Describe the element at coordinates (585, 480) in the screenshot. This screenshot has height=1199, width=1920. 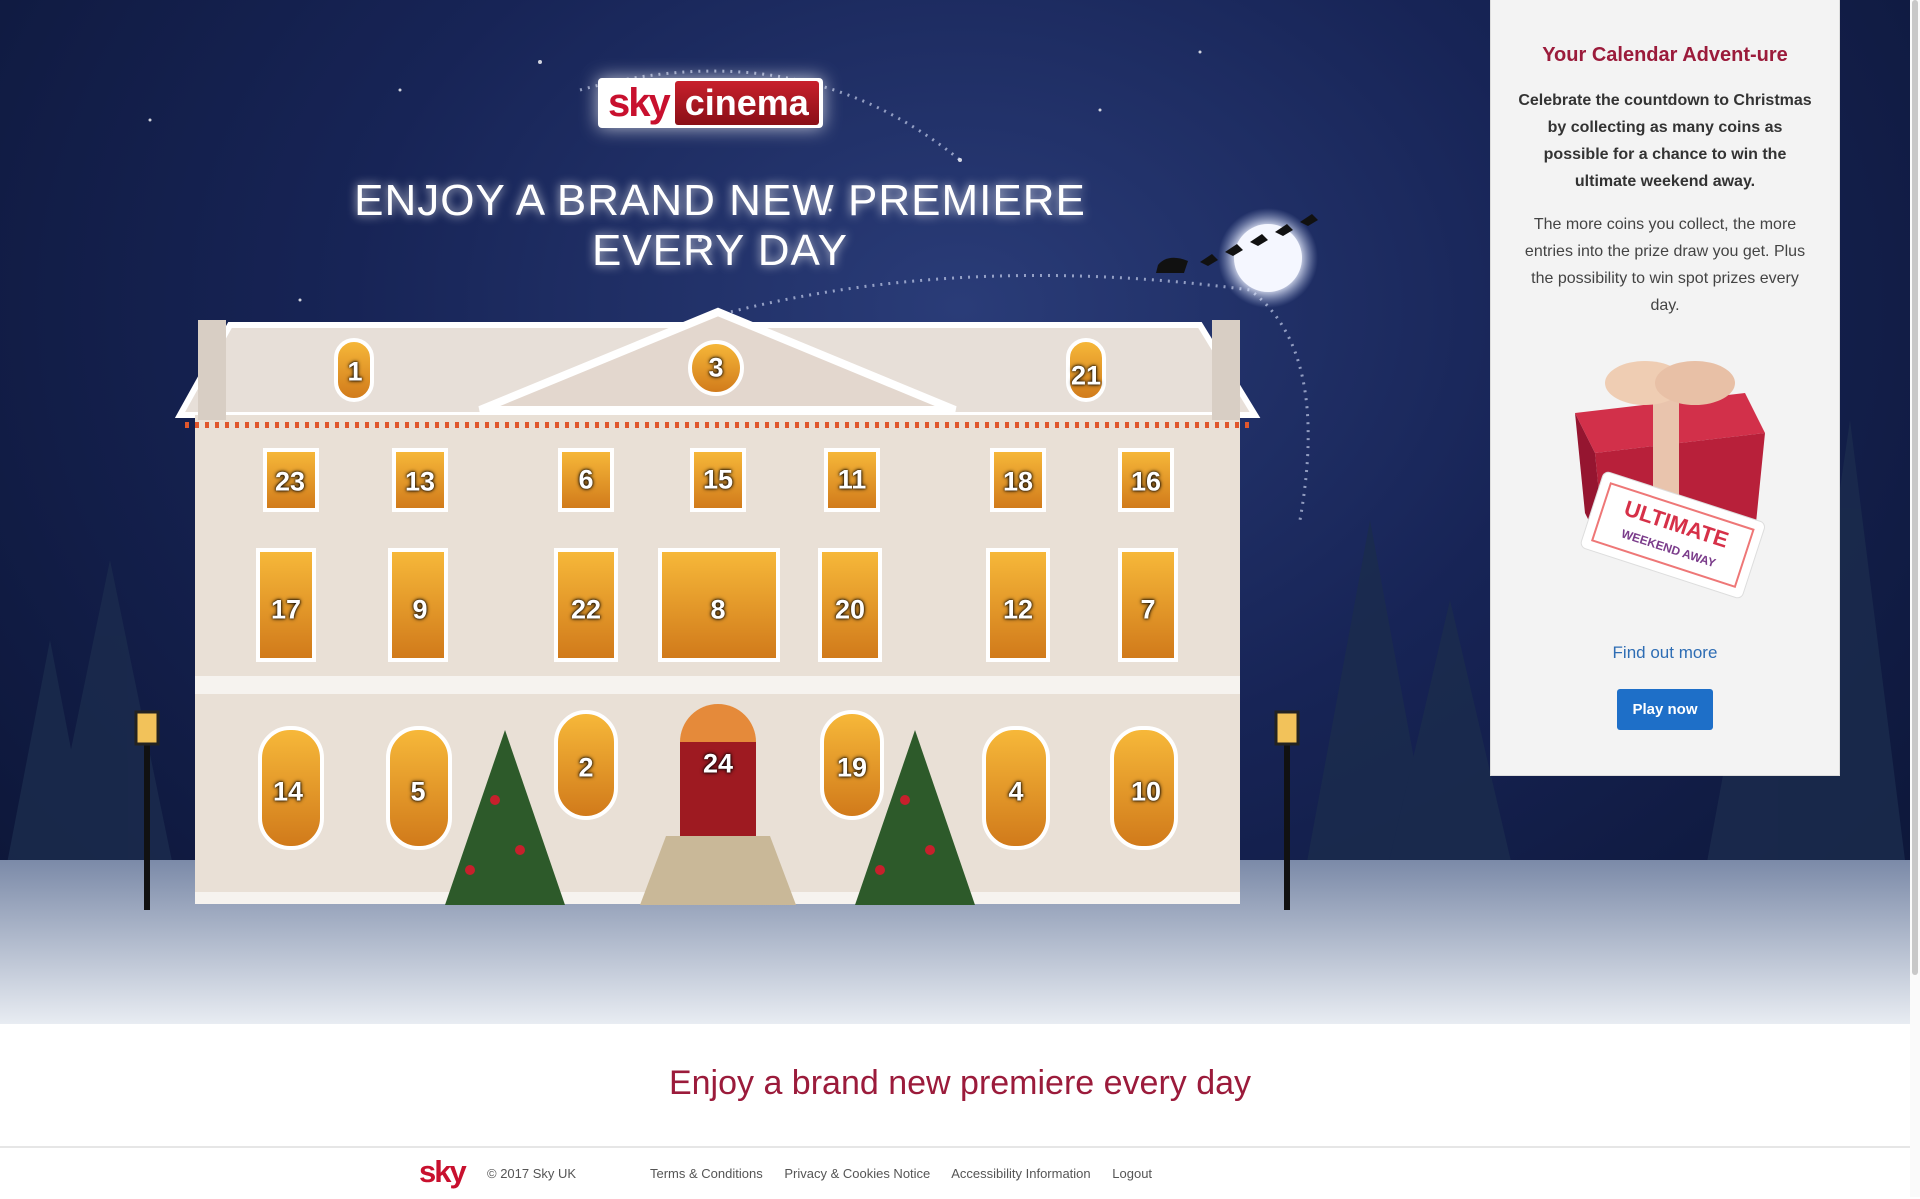
I see `advent-door: 6` at that location.